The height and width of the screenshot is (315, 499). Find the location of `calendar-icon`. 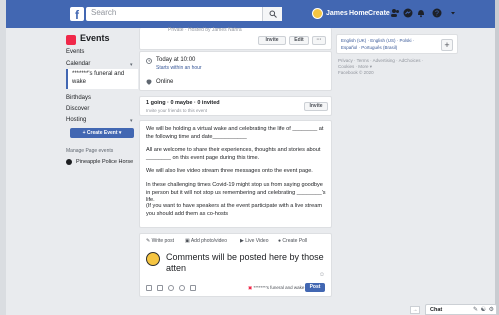

calendar-icon is located at coordinates (71, 40).